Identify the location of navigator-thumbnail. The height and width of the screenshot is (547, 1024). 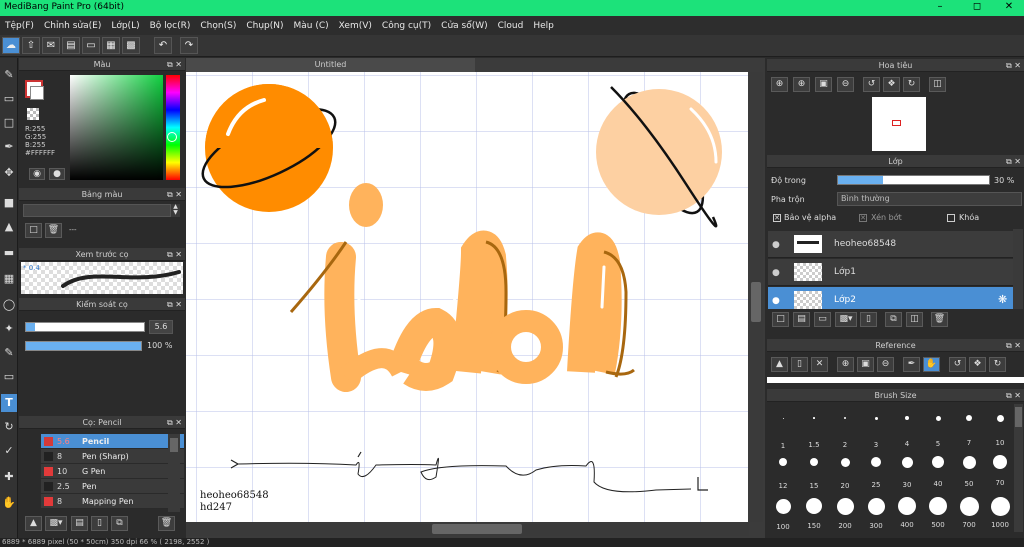
(899, 124).